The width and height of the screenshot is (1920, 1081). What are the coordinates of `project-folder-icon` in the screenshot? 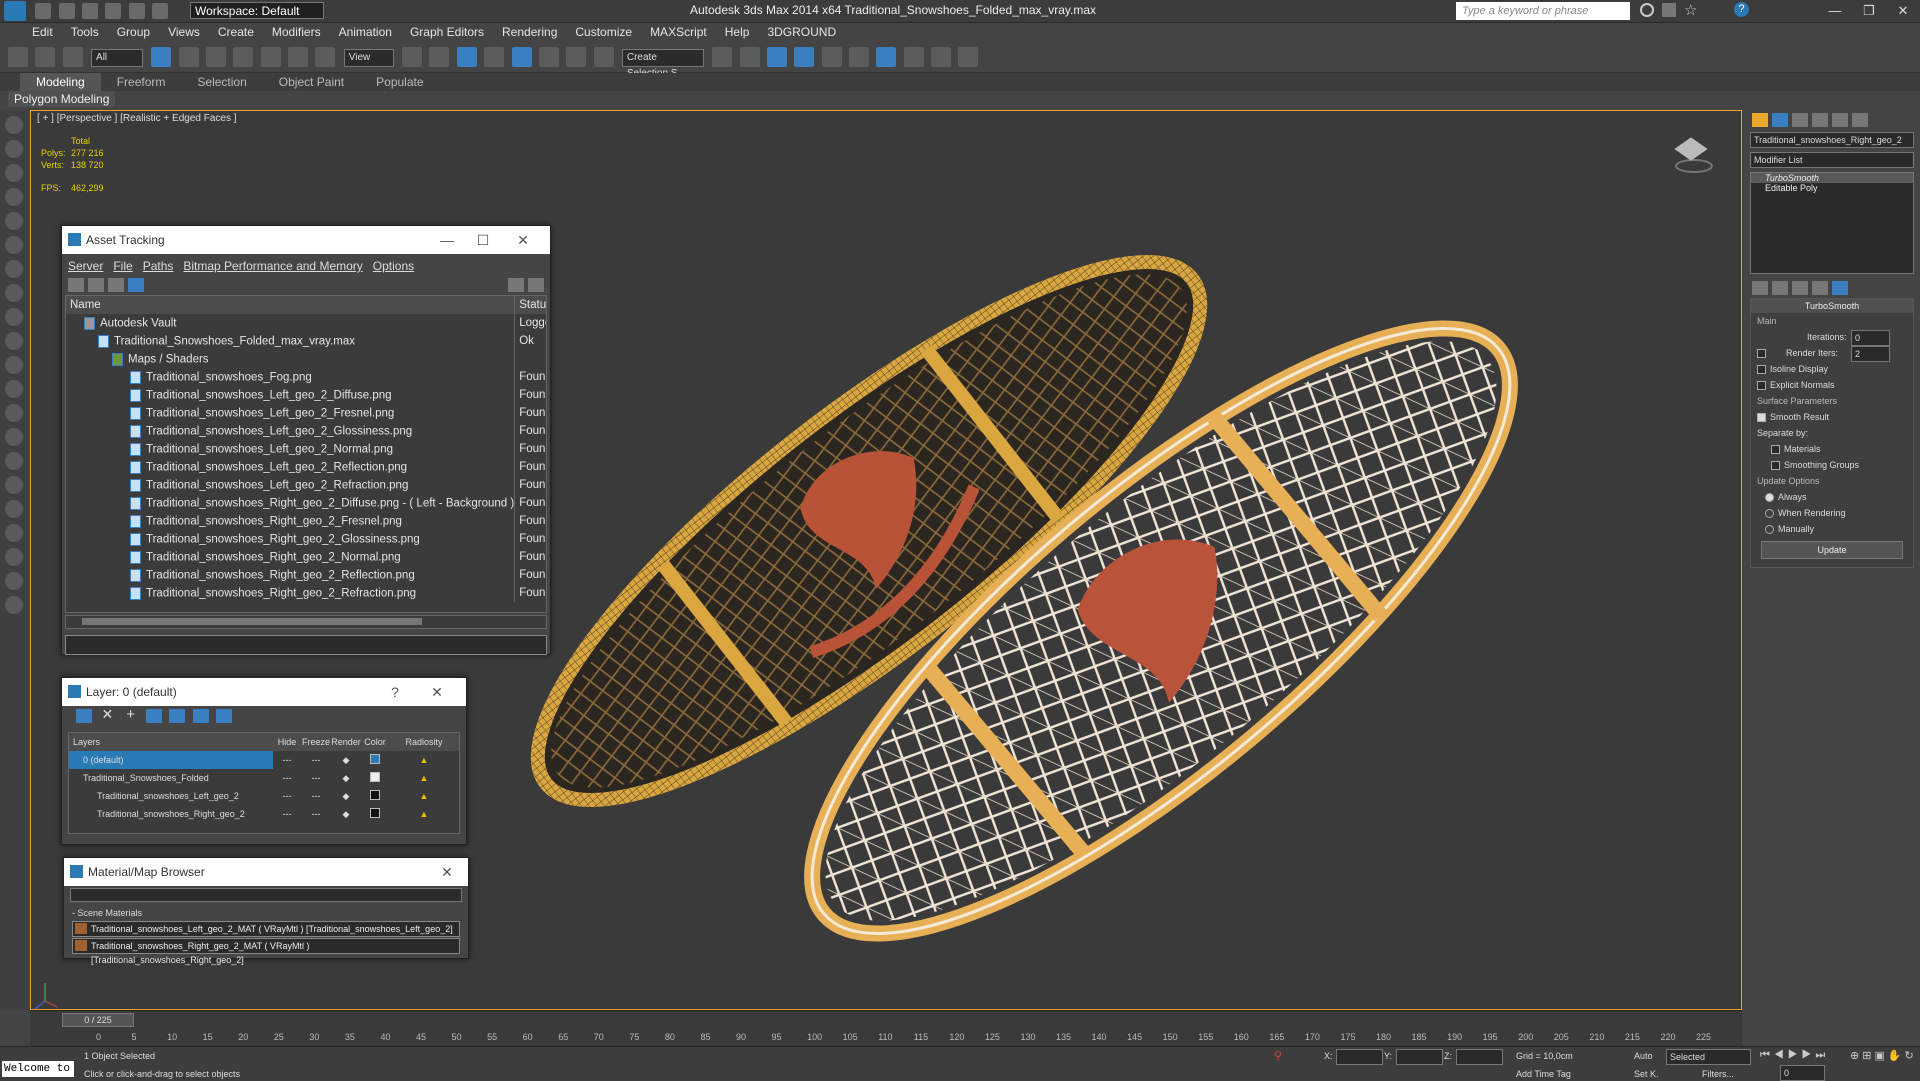 It's located at (160, 11).